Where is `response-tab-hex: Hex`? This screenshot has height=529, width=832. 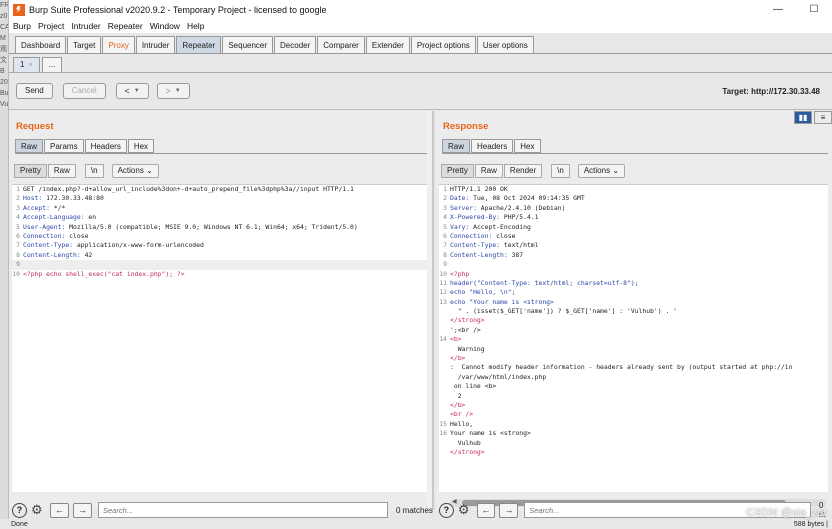 response-tab-hex: Hex is located at coordinates (527, 146).